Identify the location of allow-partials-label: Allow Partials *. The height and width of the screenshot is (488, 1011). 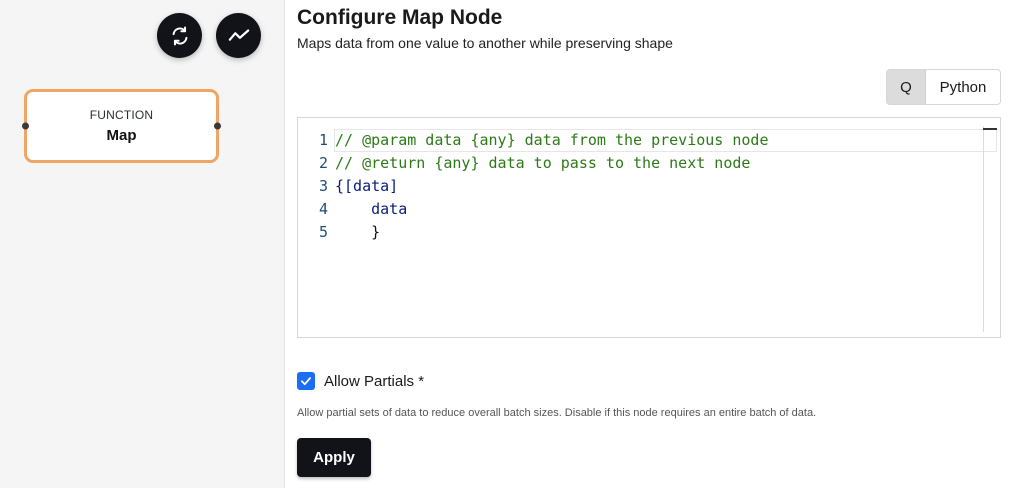
(374, 381).